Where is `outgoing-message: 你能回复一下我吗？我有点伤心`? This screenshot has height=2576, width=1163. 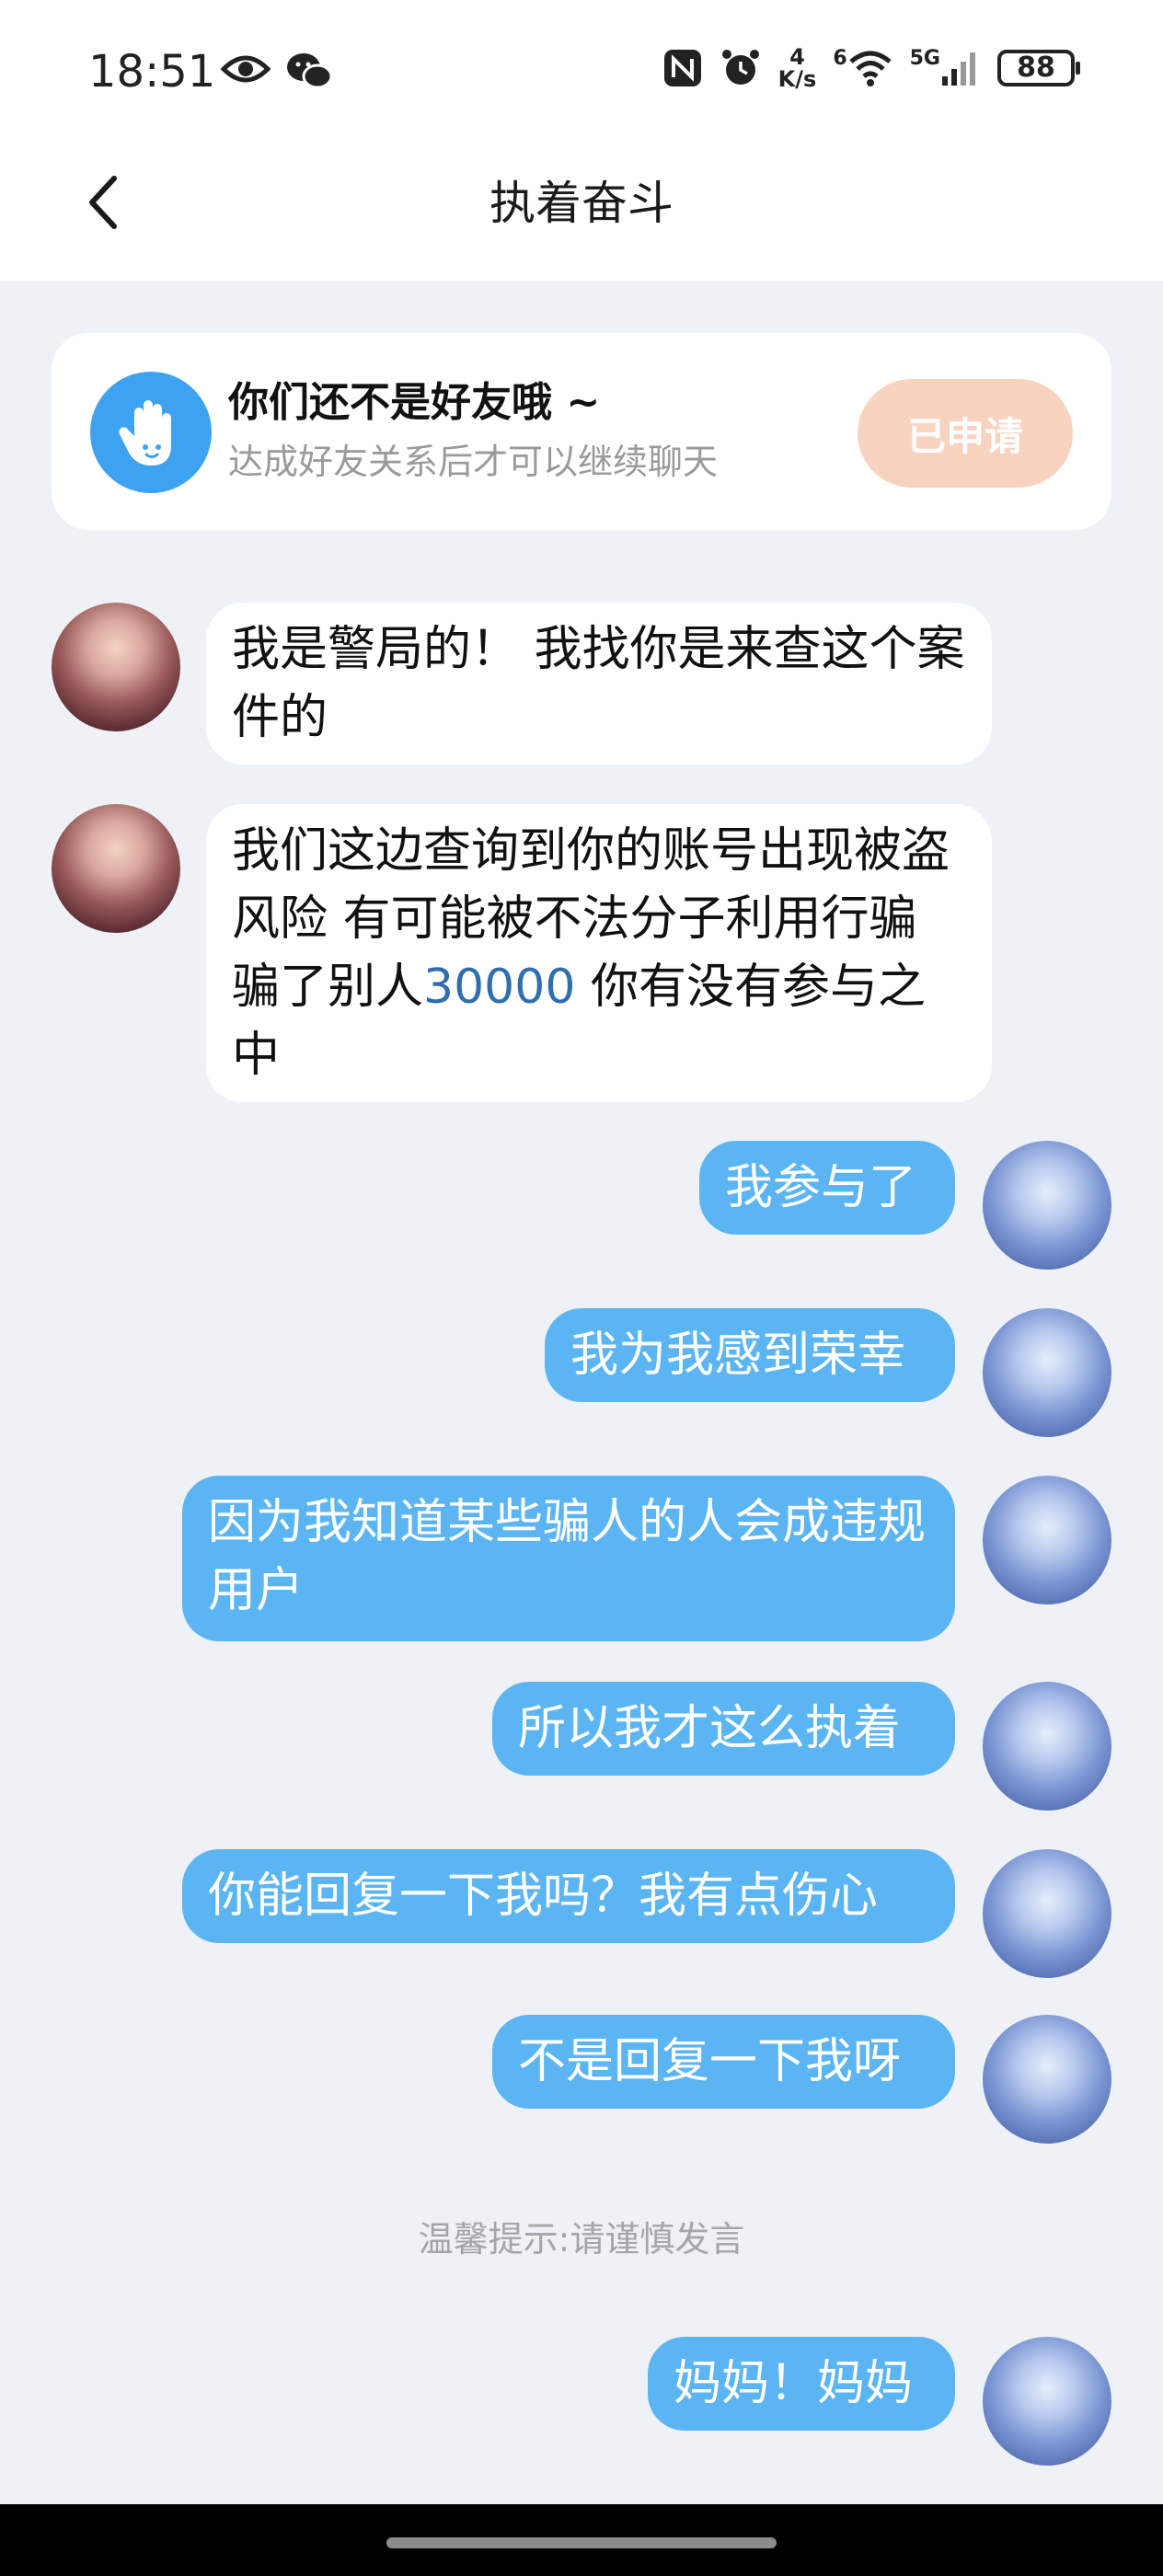
outgoing-message: 你能回复一下我吗？我有点伤心 is located at coordinates (568, 1896).